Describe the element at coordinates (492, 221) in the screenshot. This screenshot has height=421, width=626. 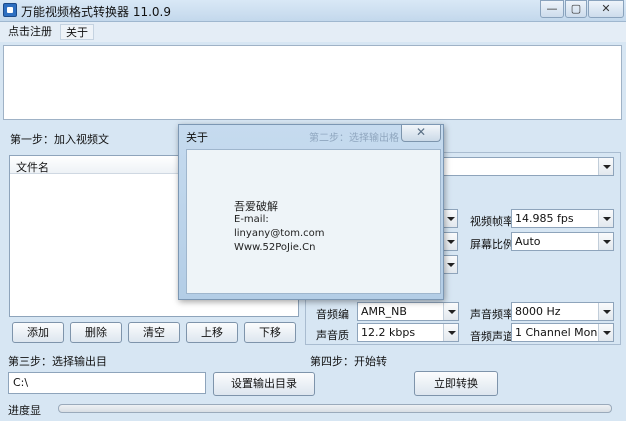
I see `frame-rate-label: 视频帧率` at that location.